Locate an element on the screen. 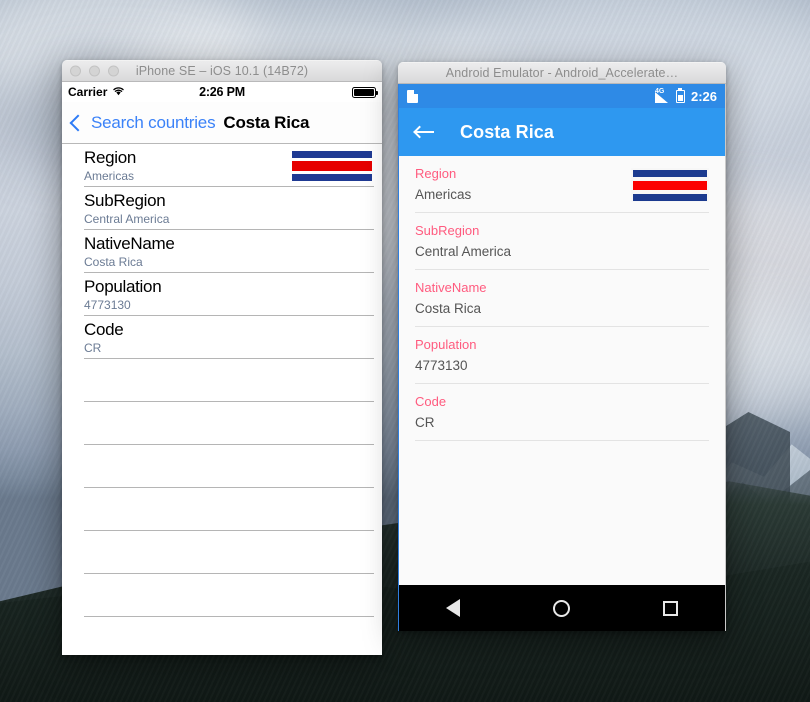  table-row: Code CR is located at coordinates (222, 337).